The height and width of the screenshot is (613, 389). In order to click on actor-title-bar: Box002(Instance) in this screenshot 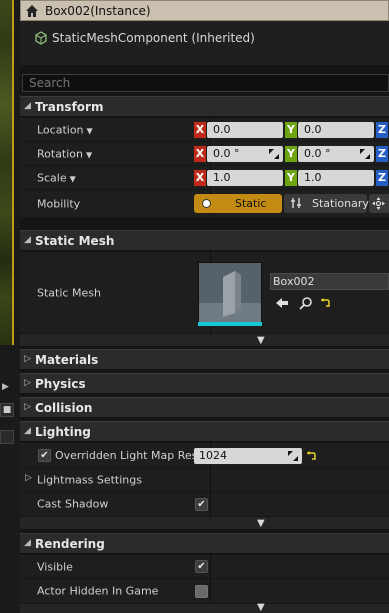, I will do `click(204, 10)`.